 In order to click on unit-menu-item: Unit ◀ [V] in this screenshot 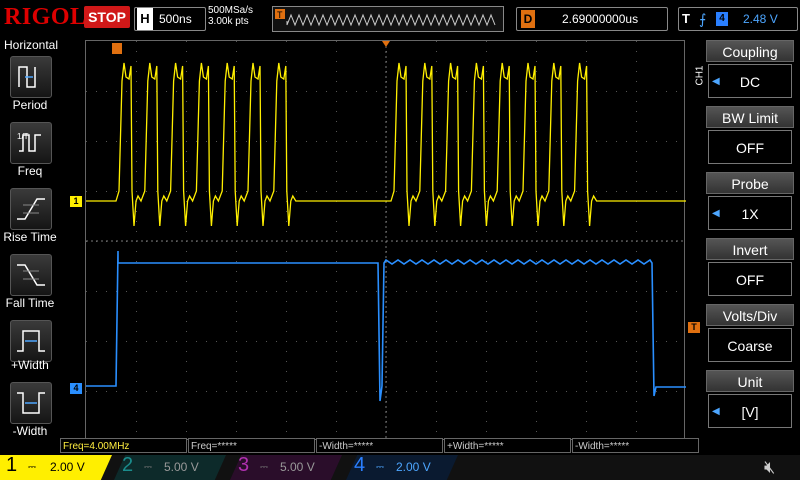, I will do `click(750, 400)`.